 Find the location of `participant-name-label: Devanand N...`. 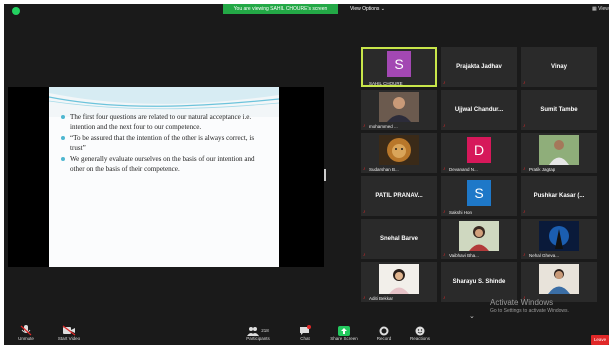

participant-name-label: Devanand N... is located at coordinates (463, 169).